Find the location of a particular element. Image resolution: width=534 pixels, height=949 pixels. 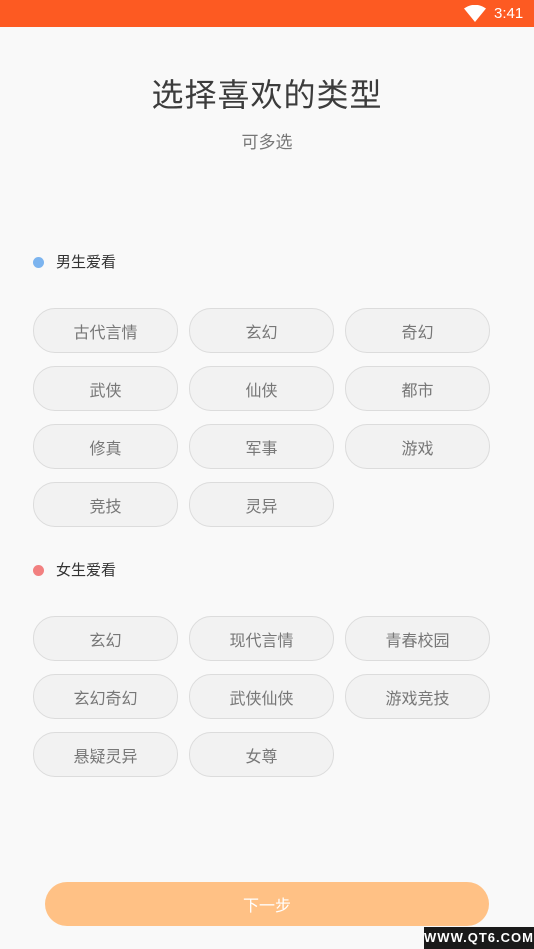

section-label: 女生爱看 is located at coordinates (86, 570).